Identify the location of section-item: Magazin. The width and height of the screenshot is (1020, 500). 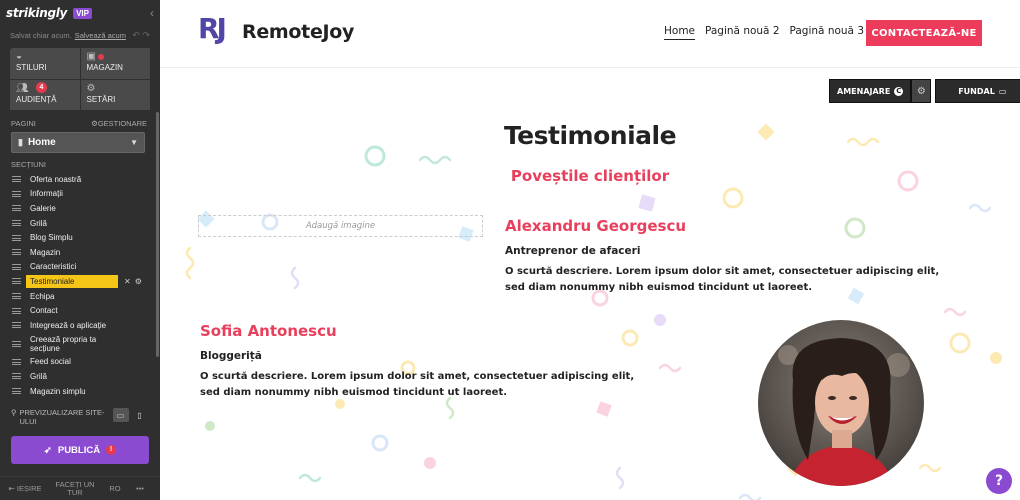
(84, 252).